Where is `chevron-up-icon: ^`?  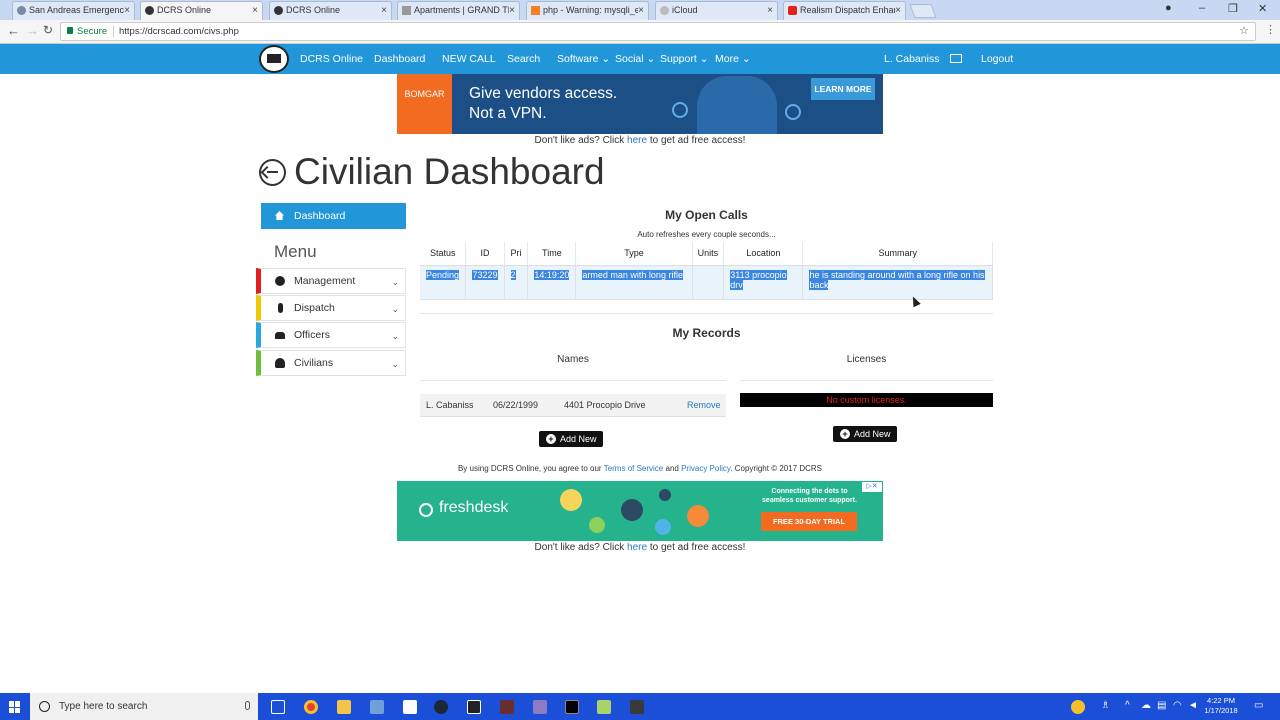 chevron-up-icon: ^ is located at coordinates (1127, 705).